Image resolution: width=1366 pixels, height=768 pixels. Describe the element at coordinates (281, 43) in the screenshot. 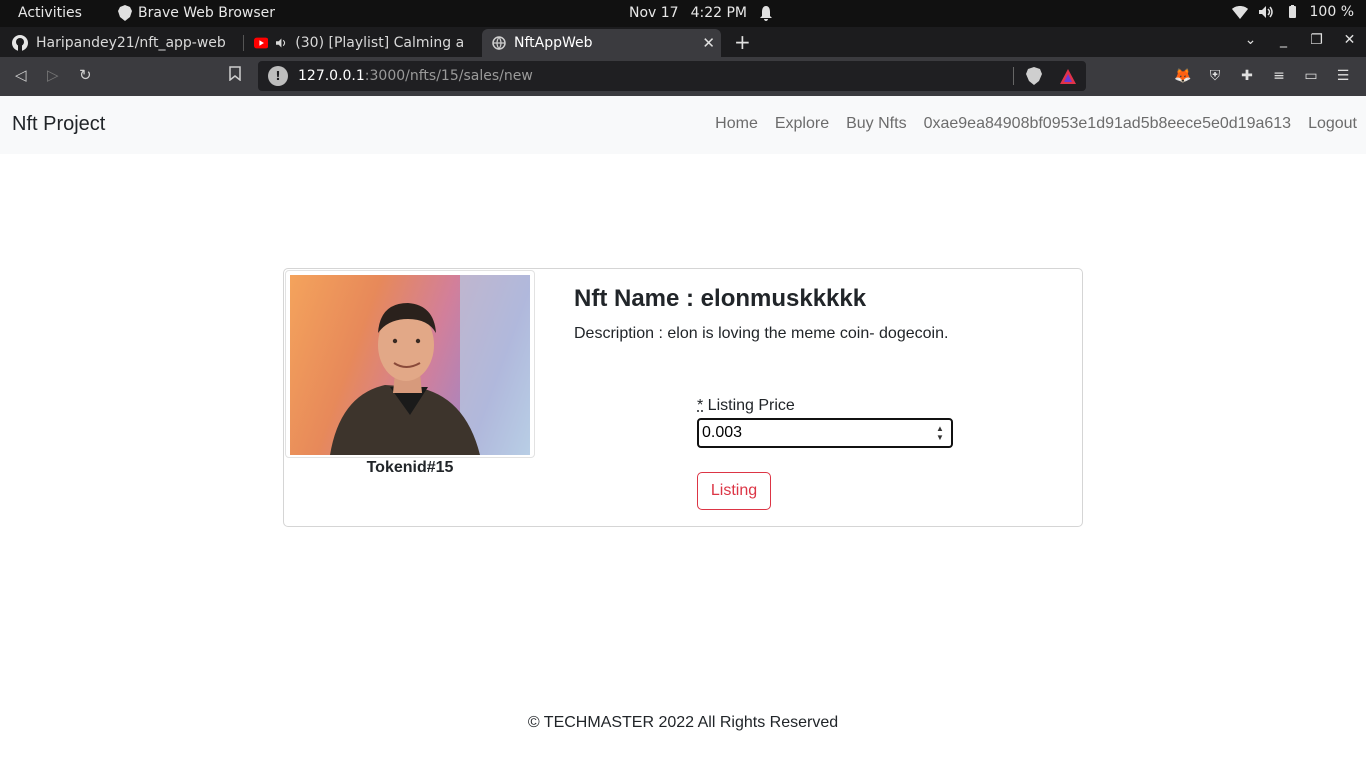

I see `speaker-icon` at that location.